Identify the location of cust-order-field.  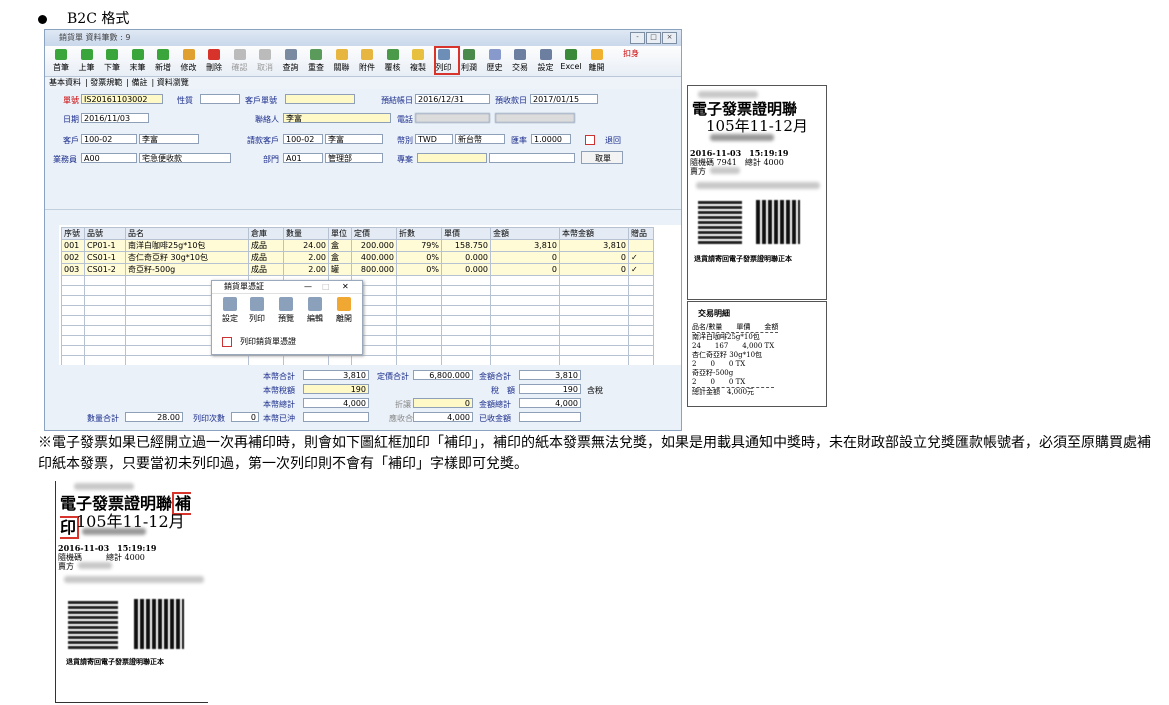
(320, 99).